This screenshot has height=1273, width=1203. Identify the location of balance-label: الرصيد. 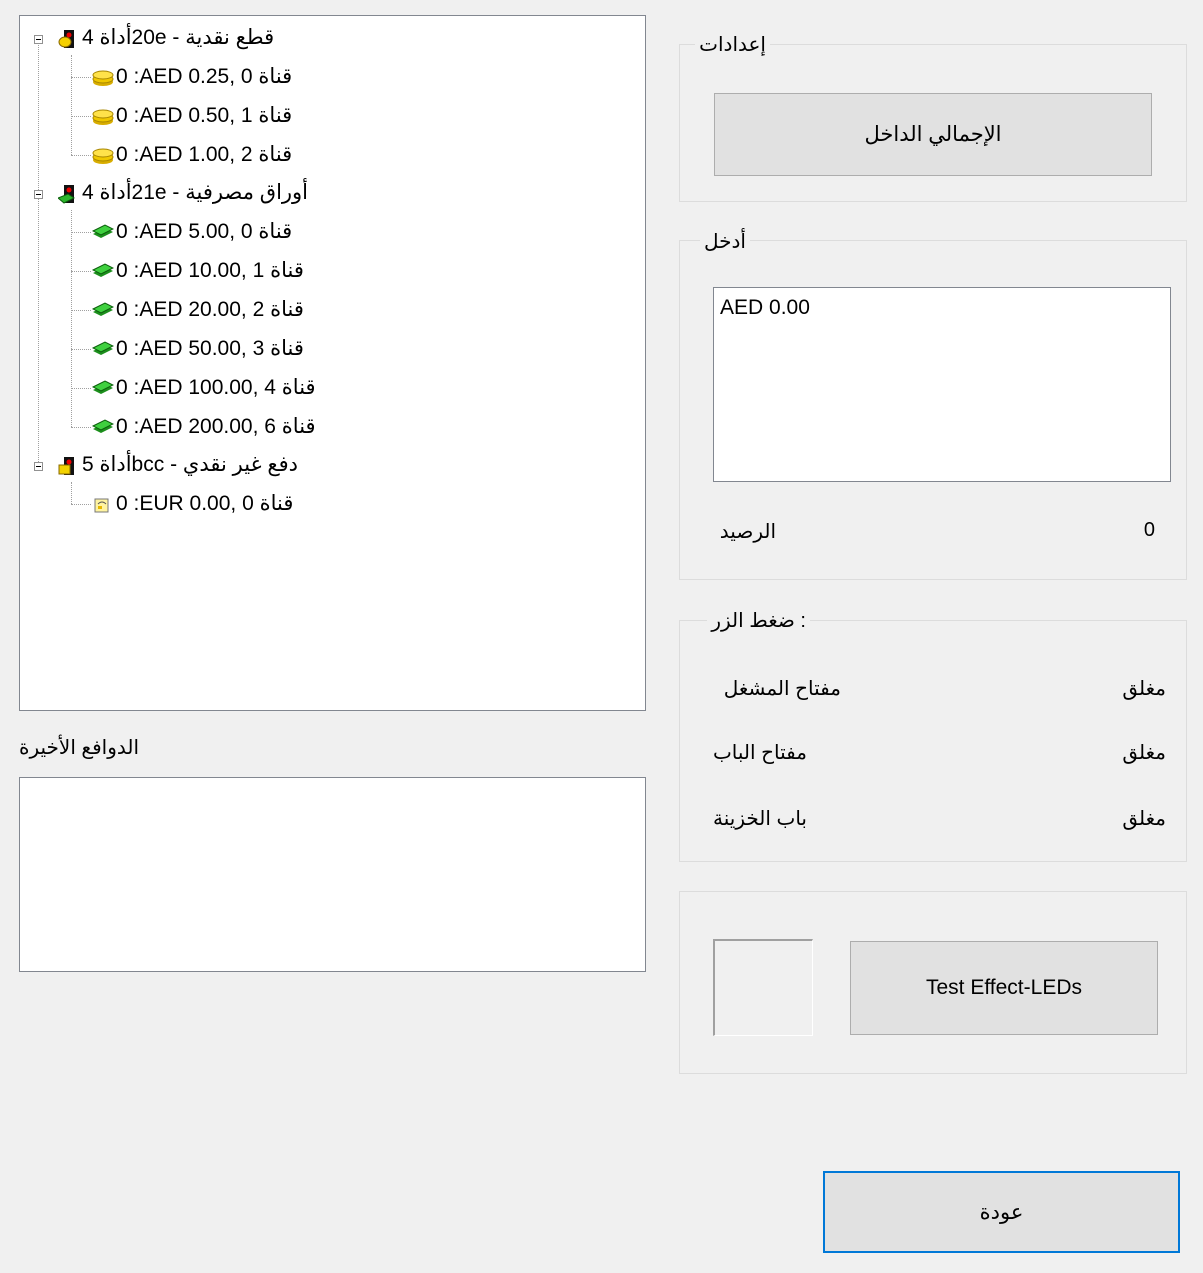
(747, 532).